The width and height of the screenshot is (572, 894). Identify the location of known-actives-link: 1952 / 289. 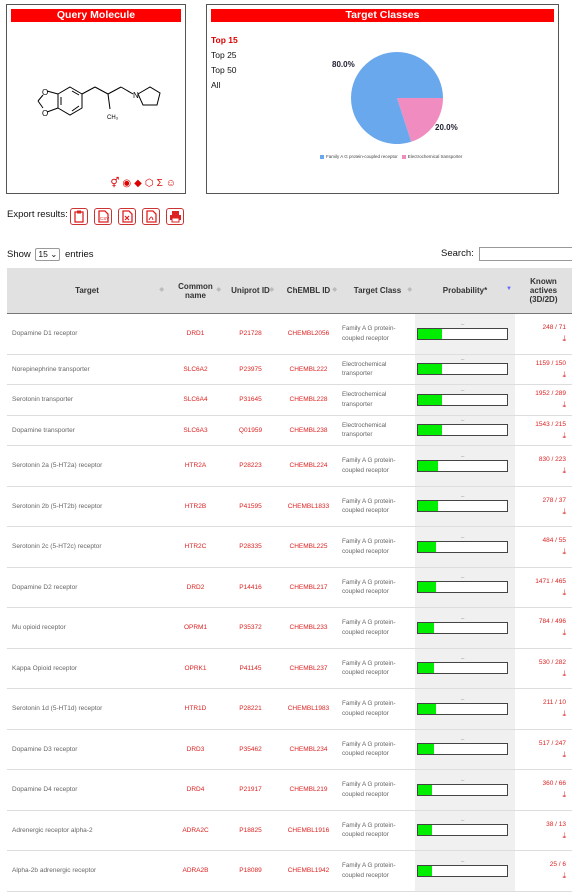
(550, 393).